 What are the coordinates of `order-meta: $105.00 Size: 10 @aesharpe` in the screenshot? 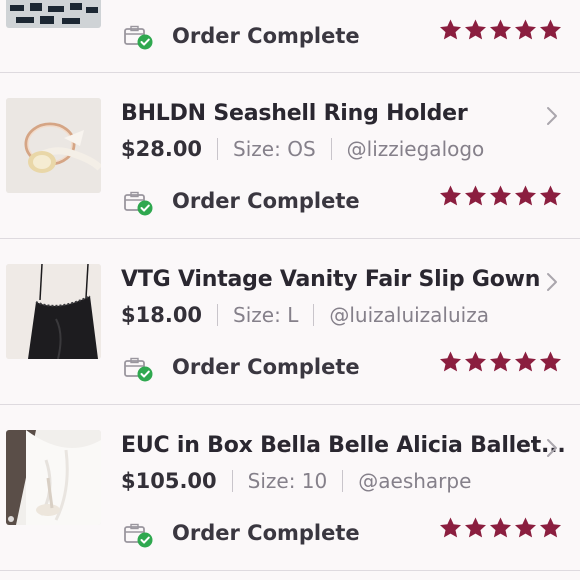 It's located at (296, 481).